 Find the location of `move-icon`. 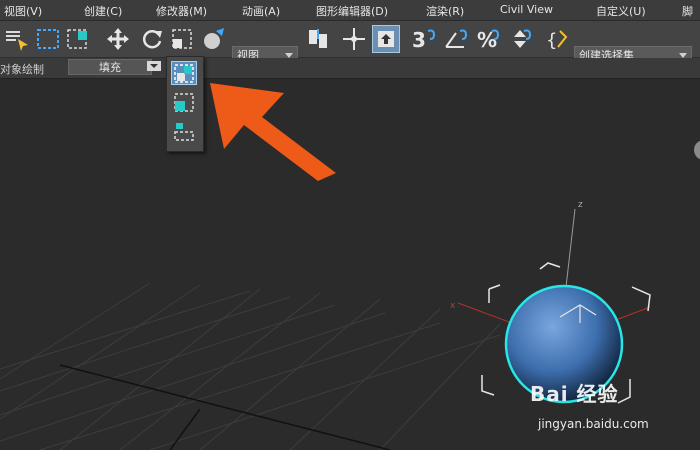

move-icon is located at coordinates (118, 39).